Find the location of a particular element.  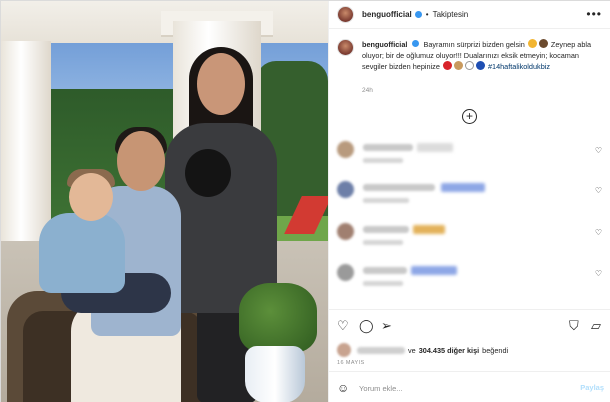

likes-count-link: 304.435 diğer kişi is located at coordinates (449, 350).